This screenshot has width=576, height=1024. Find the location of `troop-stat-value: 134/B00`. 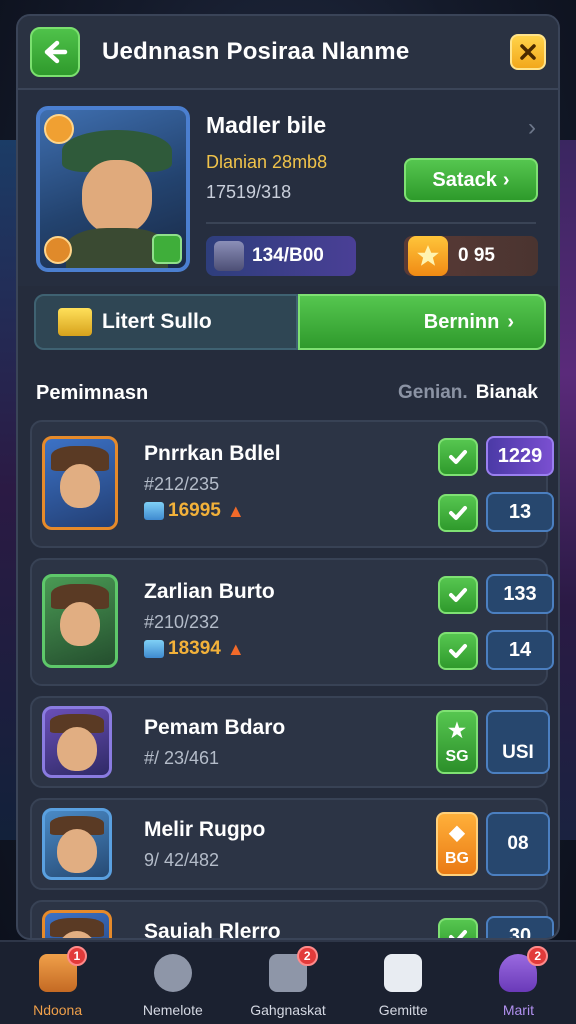

troop-stat-value: 134/B00 is located at coordinates (288, 255).